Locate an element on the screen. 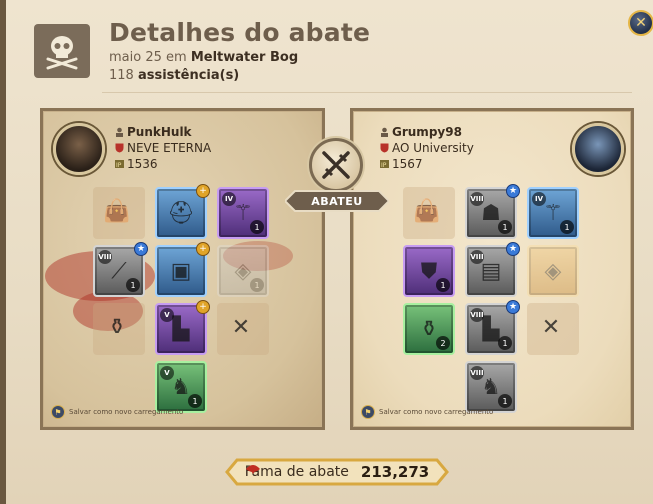  armor-icon: ▣ is located at coordinates (181, 271).